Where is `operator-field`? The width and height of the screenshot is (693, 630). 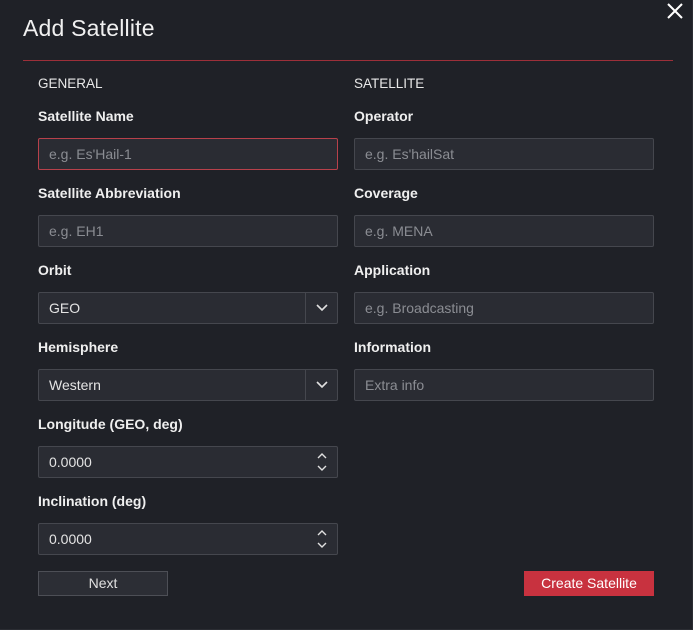
operator-field is located at coordinates (504, 154).